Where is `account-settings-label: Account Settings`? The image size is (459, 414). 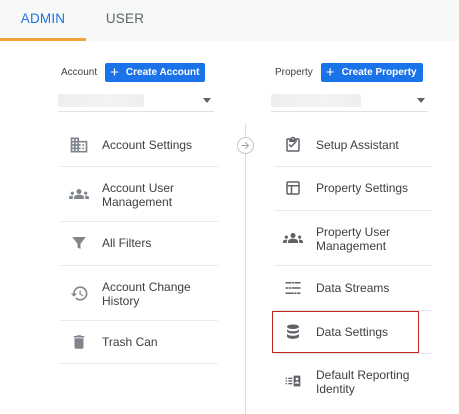 account-settings-label: Account Settings is located at coordinates (147, 145).